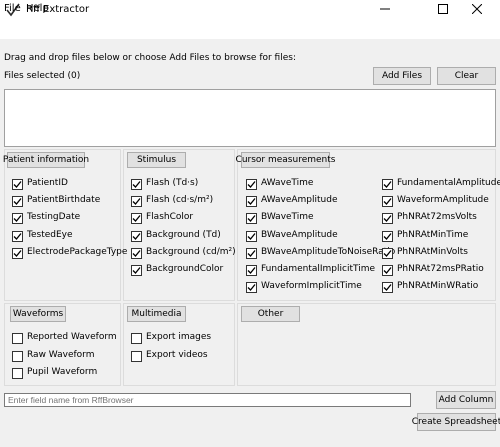 This screenshot has width=500, height=447. What do you see at coordinates (54, 217) in the screenshot?
I see `checkbox-label: TestingDate` at bounding box center [54, 217].